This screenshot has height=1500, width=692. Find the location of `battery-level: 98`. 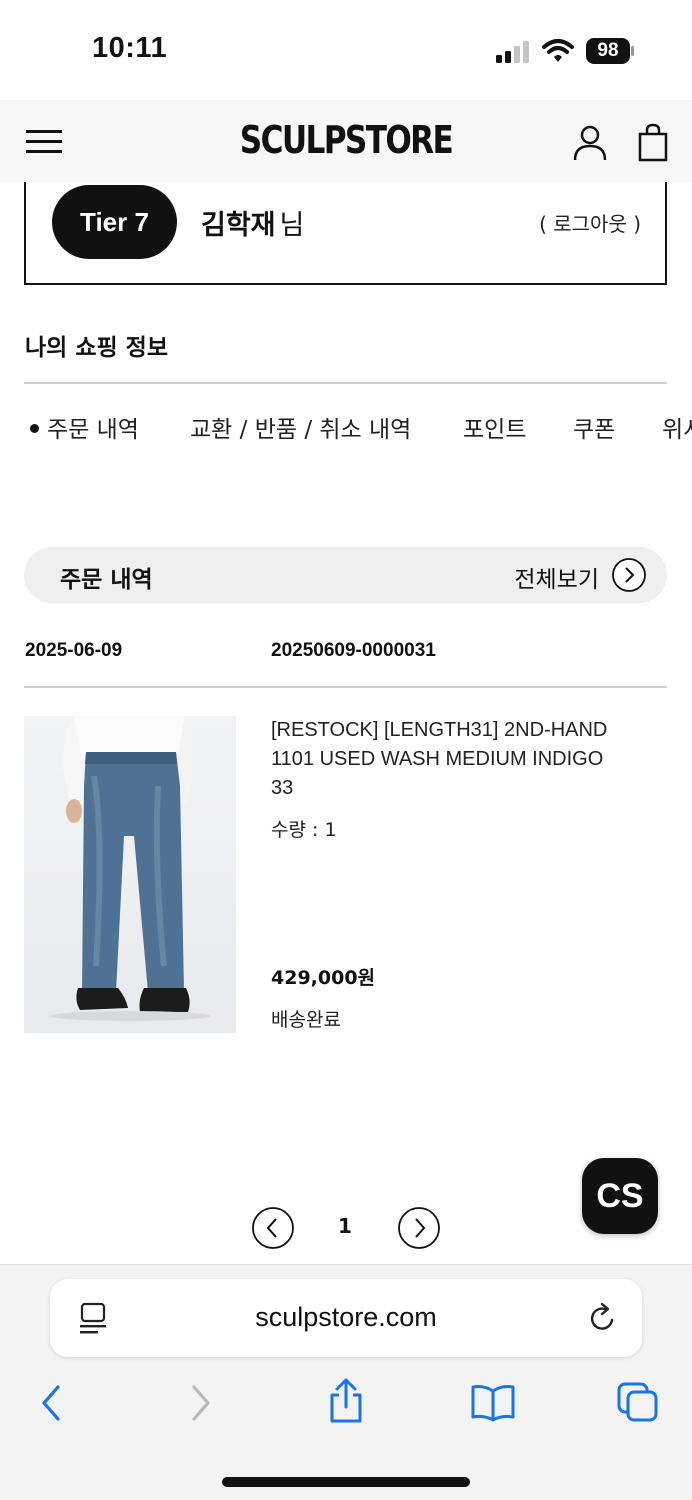

battery-level: 98 is located at coordinates (608, 50).